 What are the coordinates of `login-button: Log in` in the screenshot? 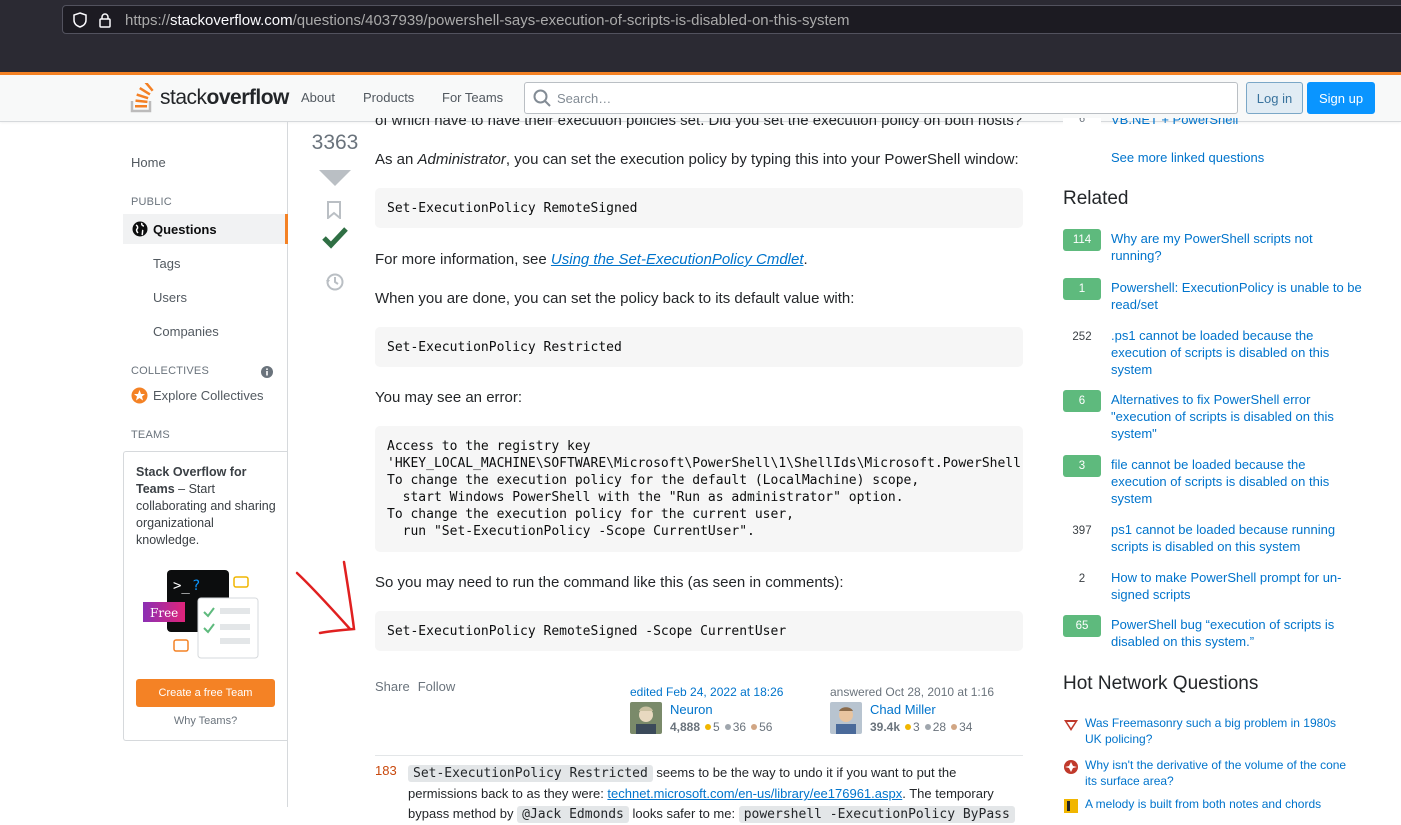 It's located at (1274, 98).